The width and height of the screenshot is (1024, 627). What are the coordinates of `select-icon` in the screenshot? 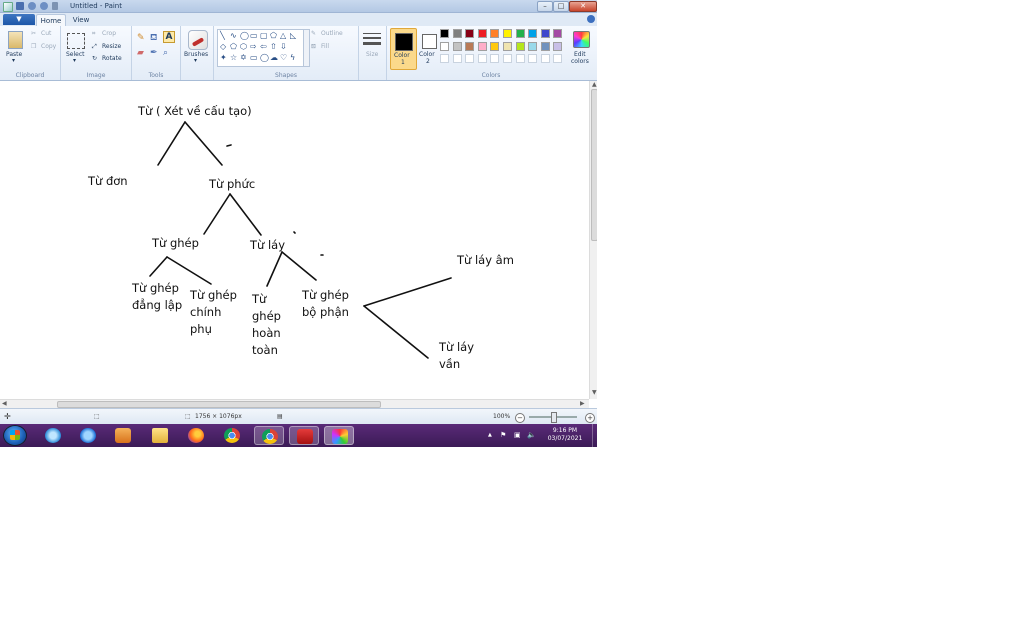 It's located at (76, 41).